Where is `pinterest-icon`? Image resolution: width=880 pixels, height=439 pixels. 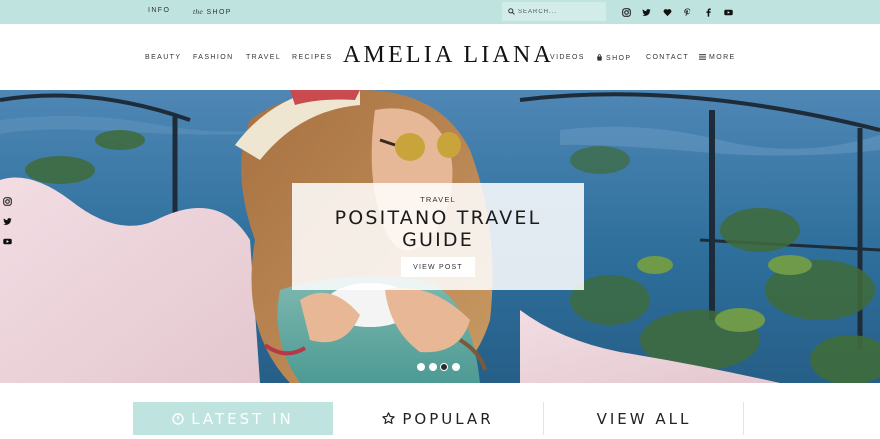 pinterest-icon is located at coordinates (688, 12).